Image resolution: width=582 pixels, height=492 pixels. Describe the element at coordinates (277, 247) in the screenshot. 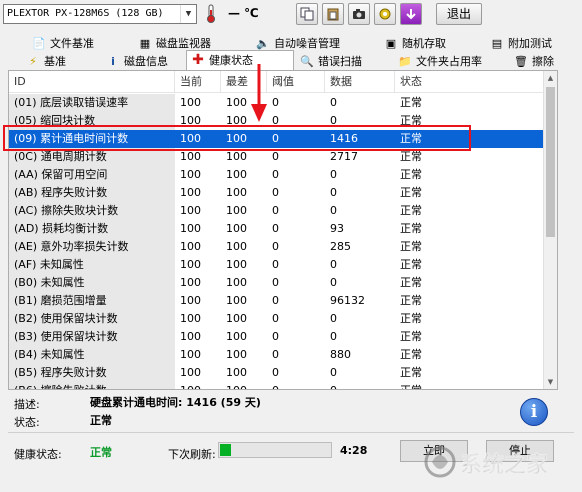

I see `table-row: (AE) 意外功率损失计数 100 100 0 285 正常` at that location.